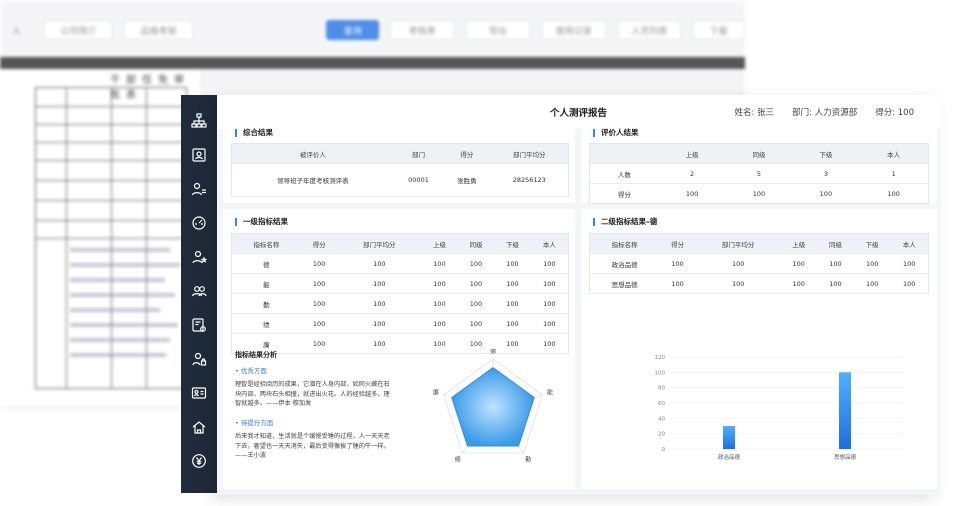  I want to click on bg-button: 人员列表, so click(649, 30).